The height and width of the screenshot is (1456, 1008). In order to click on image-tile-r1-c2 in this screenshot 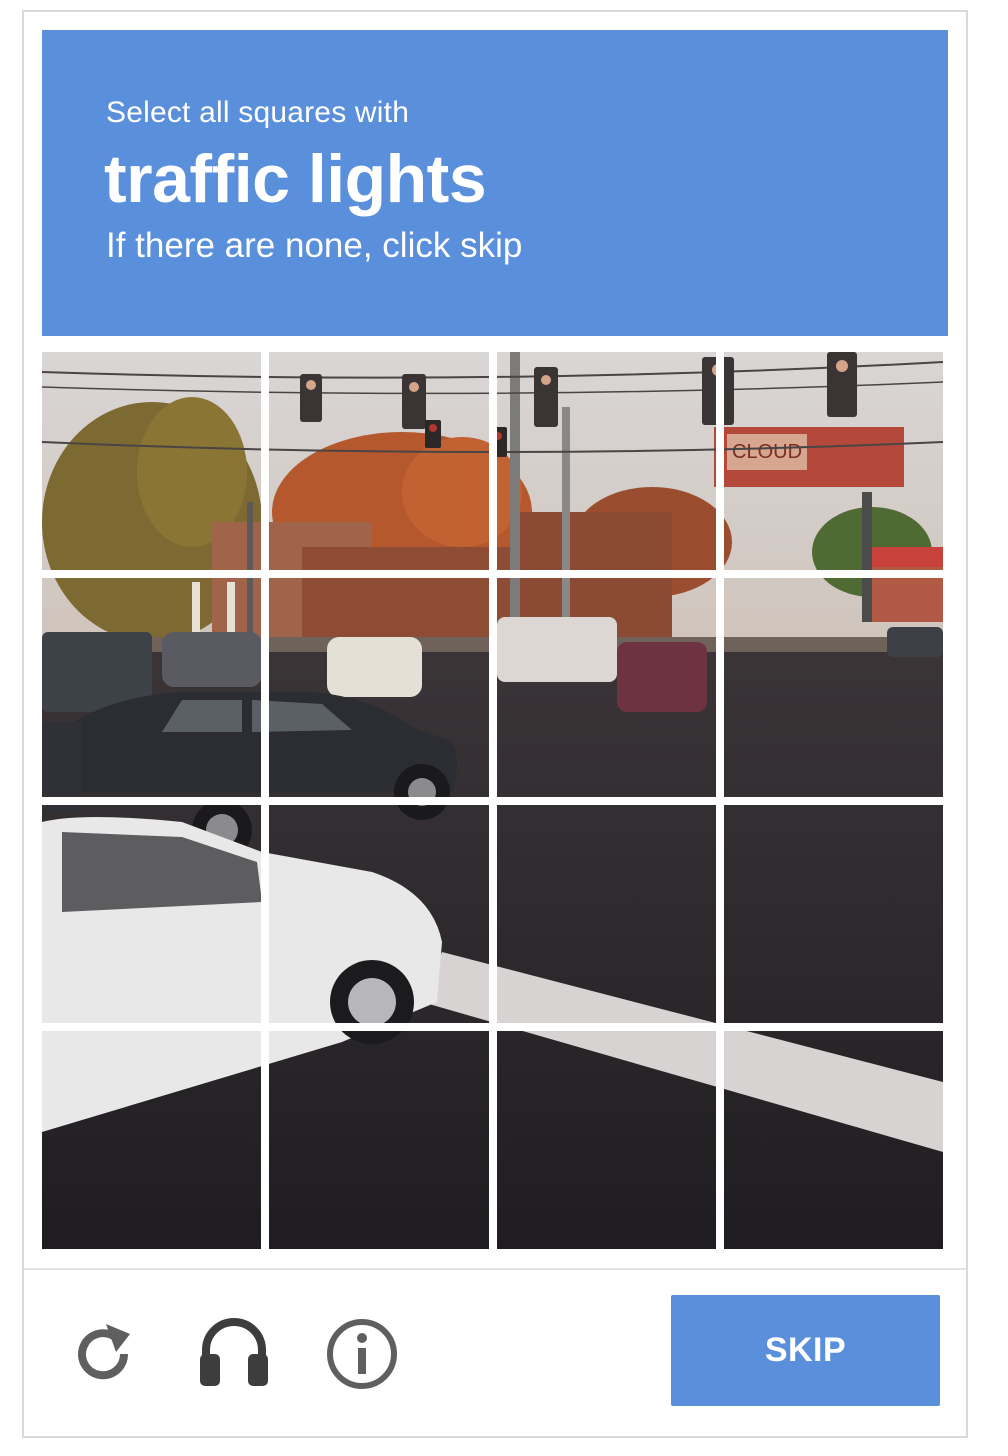, I will do `click(378, 461)`.